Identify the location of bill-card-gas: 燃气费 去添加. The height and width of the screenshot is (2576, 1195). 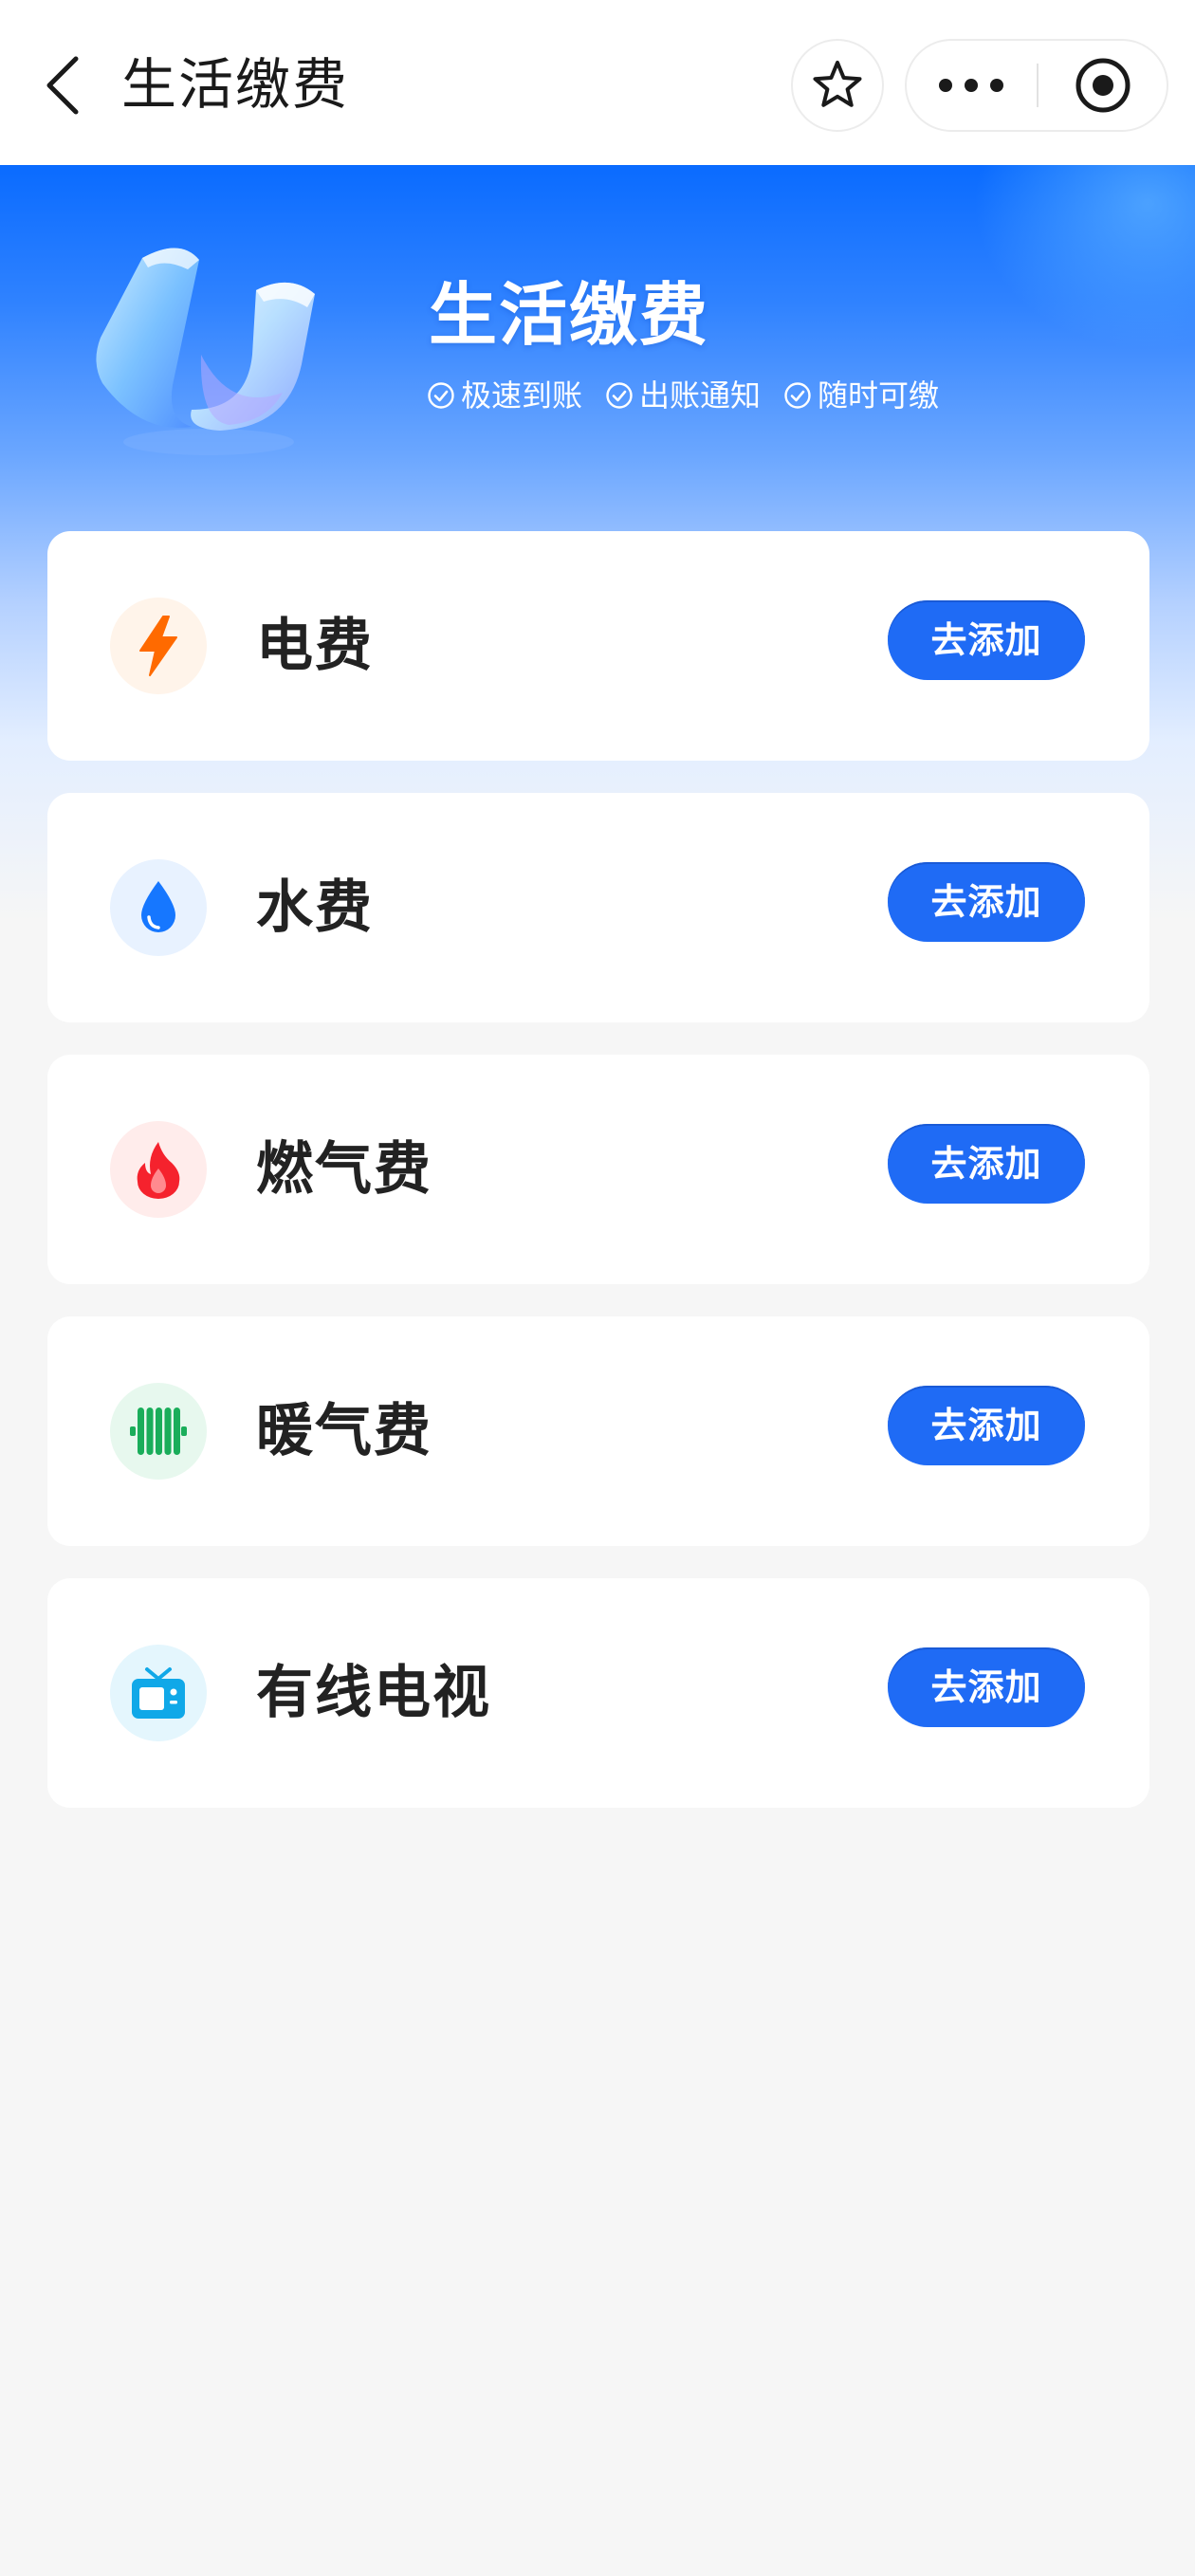
(598, 1169).